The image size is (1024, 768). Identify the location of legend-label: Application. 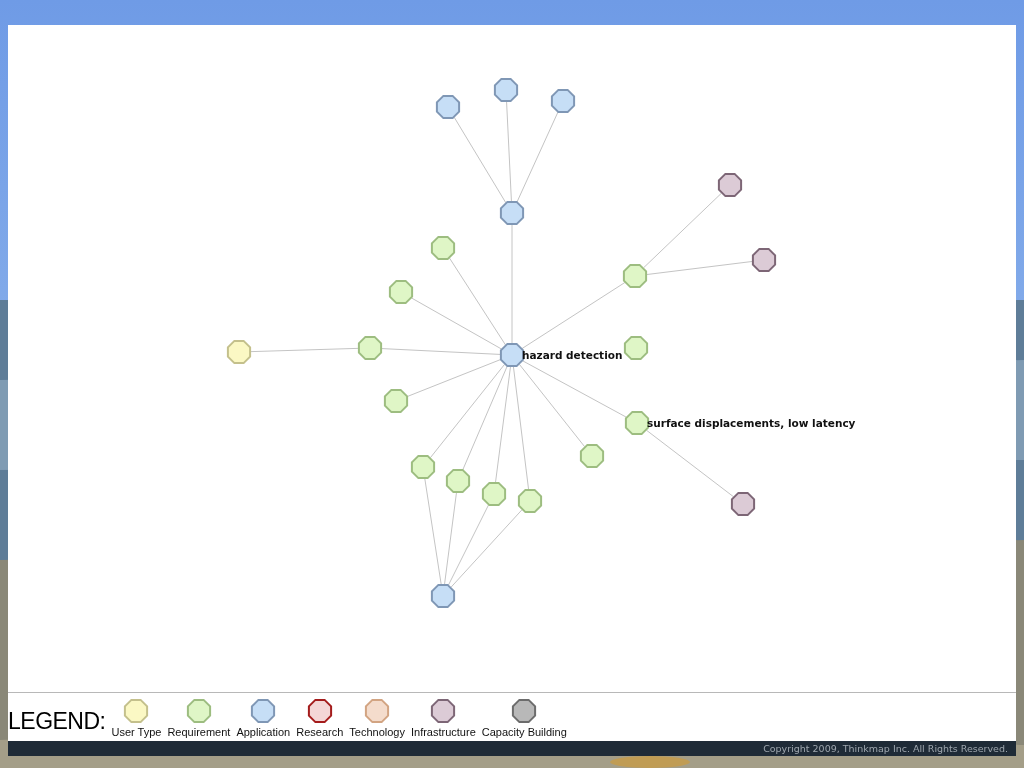
(263, 732).